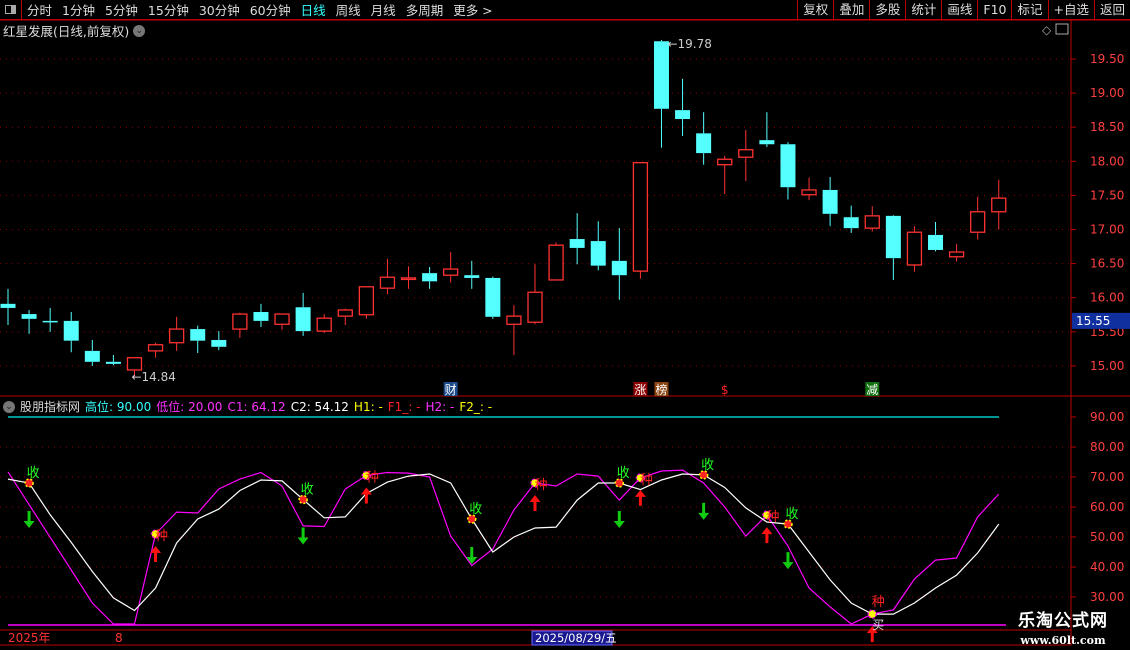 The width and height of the screenshot is (1130, 650). What do you see at coordinates (1107, 264) in the screenshot?
I see `price-tick-label: 16.50` at bounding box center [1107, 264].